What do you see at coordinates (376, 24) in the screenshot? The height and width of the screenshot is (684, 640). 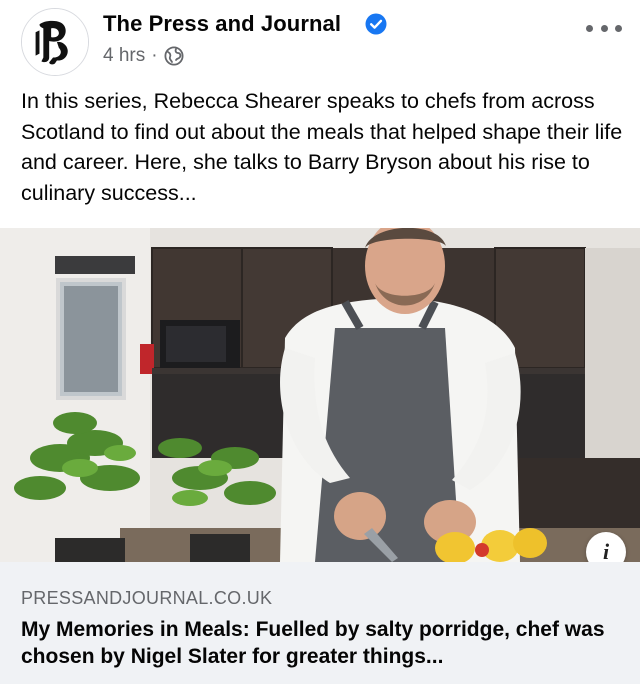 I see `verified-badge-icon` at bounding box center [376, 24].